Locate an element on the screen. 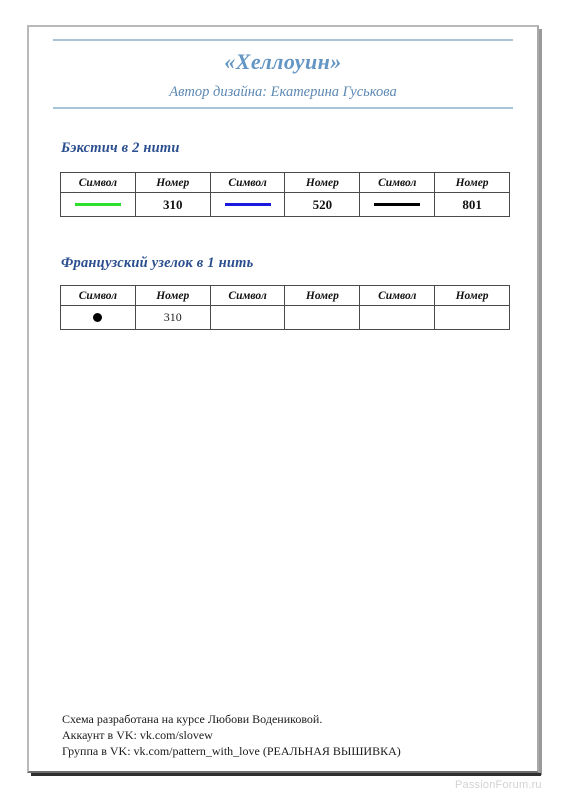 The width and height of the screenshot is (566, 800). dot-swatch-icon is located at coordinates (98, 318).